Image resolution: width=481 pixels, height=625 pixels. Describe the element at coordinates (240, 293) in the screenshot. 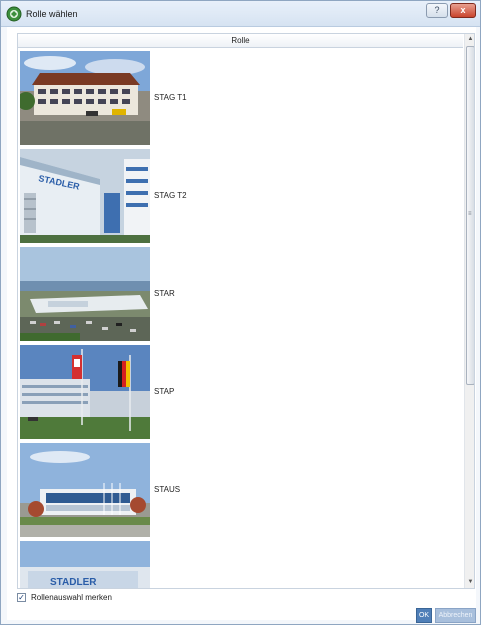

I see `list-item: STAR` at that location.